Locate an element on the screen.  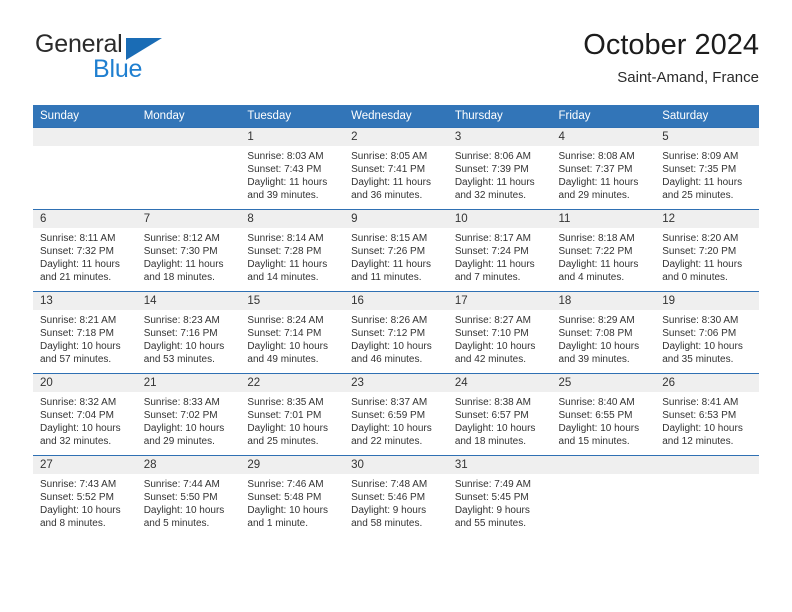
sunset-text: Sunset: 5:52 PM is located at coordinates (77, 498).